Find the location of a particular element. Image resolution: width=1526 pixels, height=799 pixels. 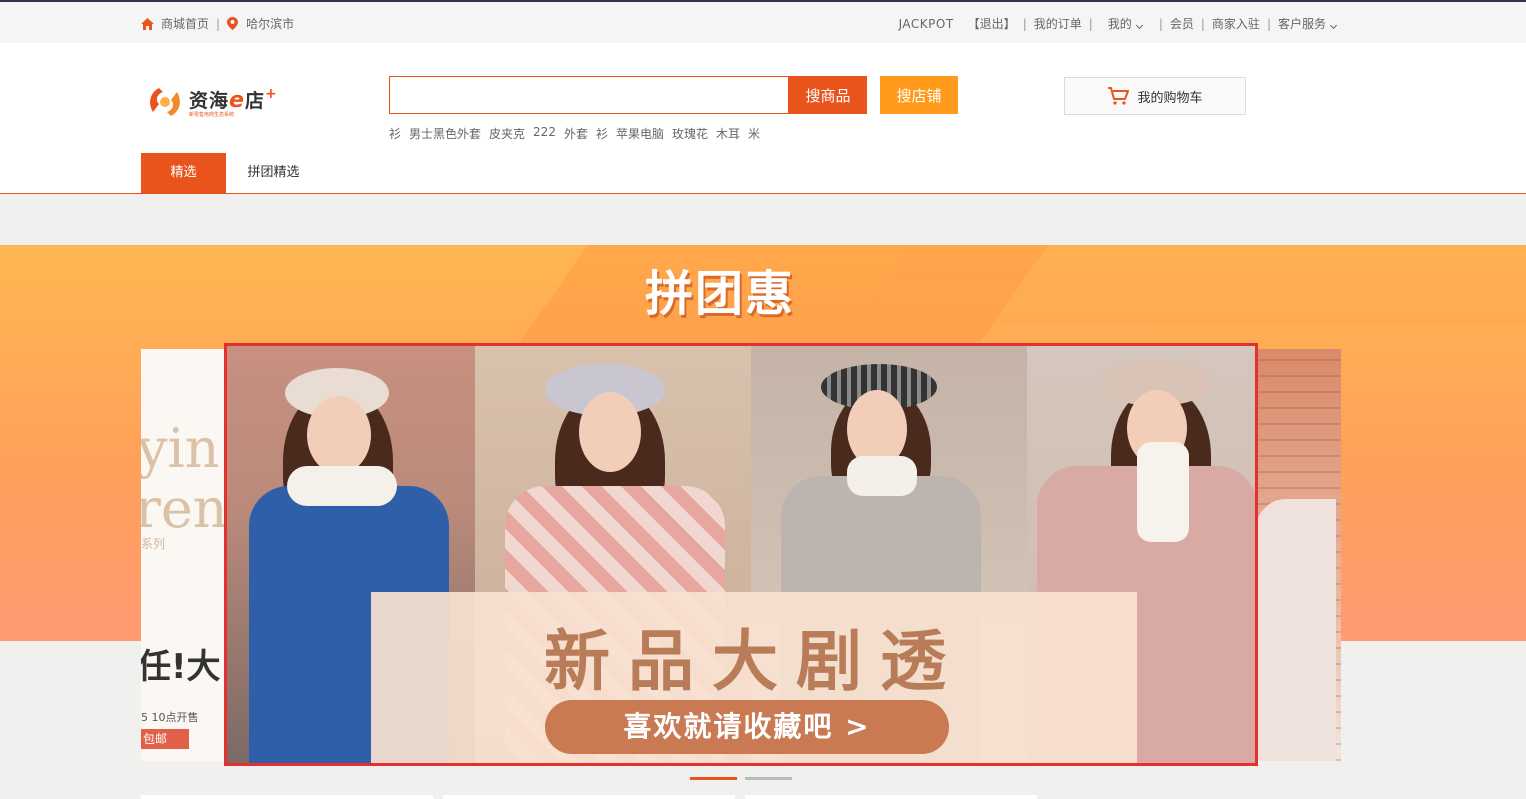

my-account-label: 我的 is located at coordinates (1119, 24).